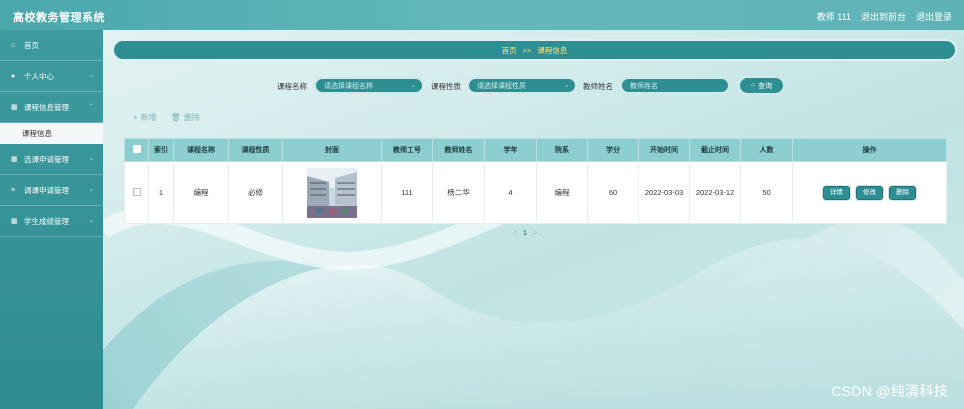  I want to click on user-menu: 教师 111 退出到前台 退出登录, so click(884, 16).